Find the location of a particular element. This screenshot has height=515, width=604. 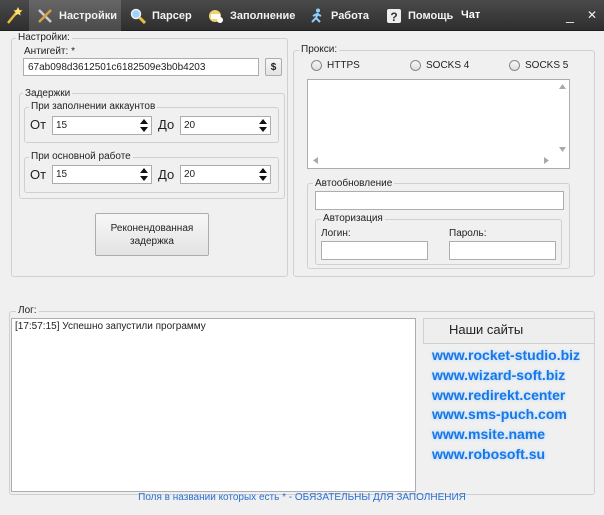

menu-item-settings: Настройки is located at coordinates (75, 15).